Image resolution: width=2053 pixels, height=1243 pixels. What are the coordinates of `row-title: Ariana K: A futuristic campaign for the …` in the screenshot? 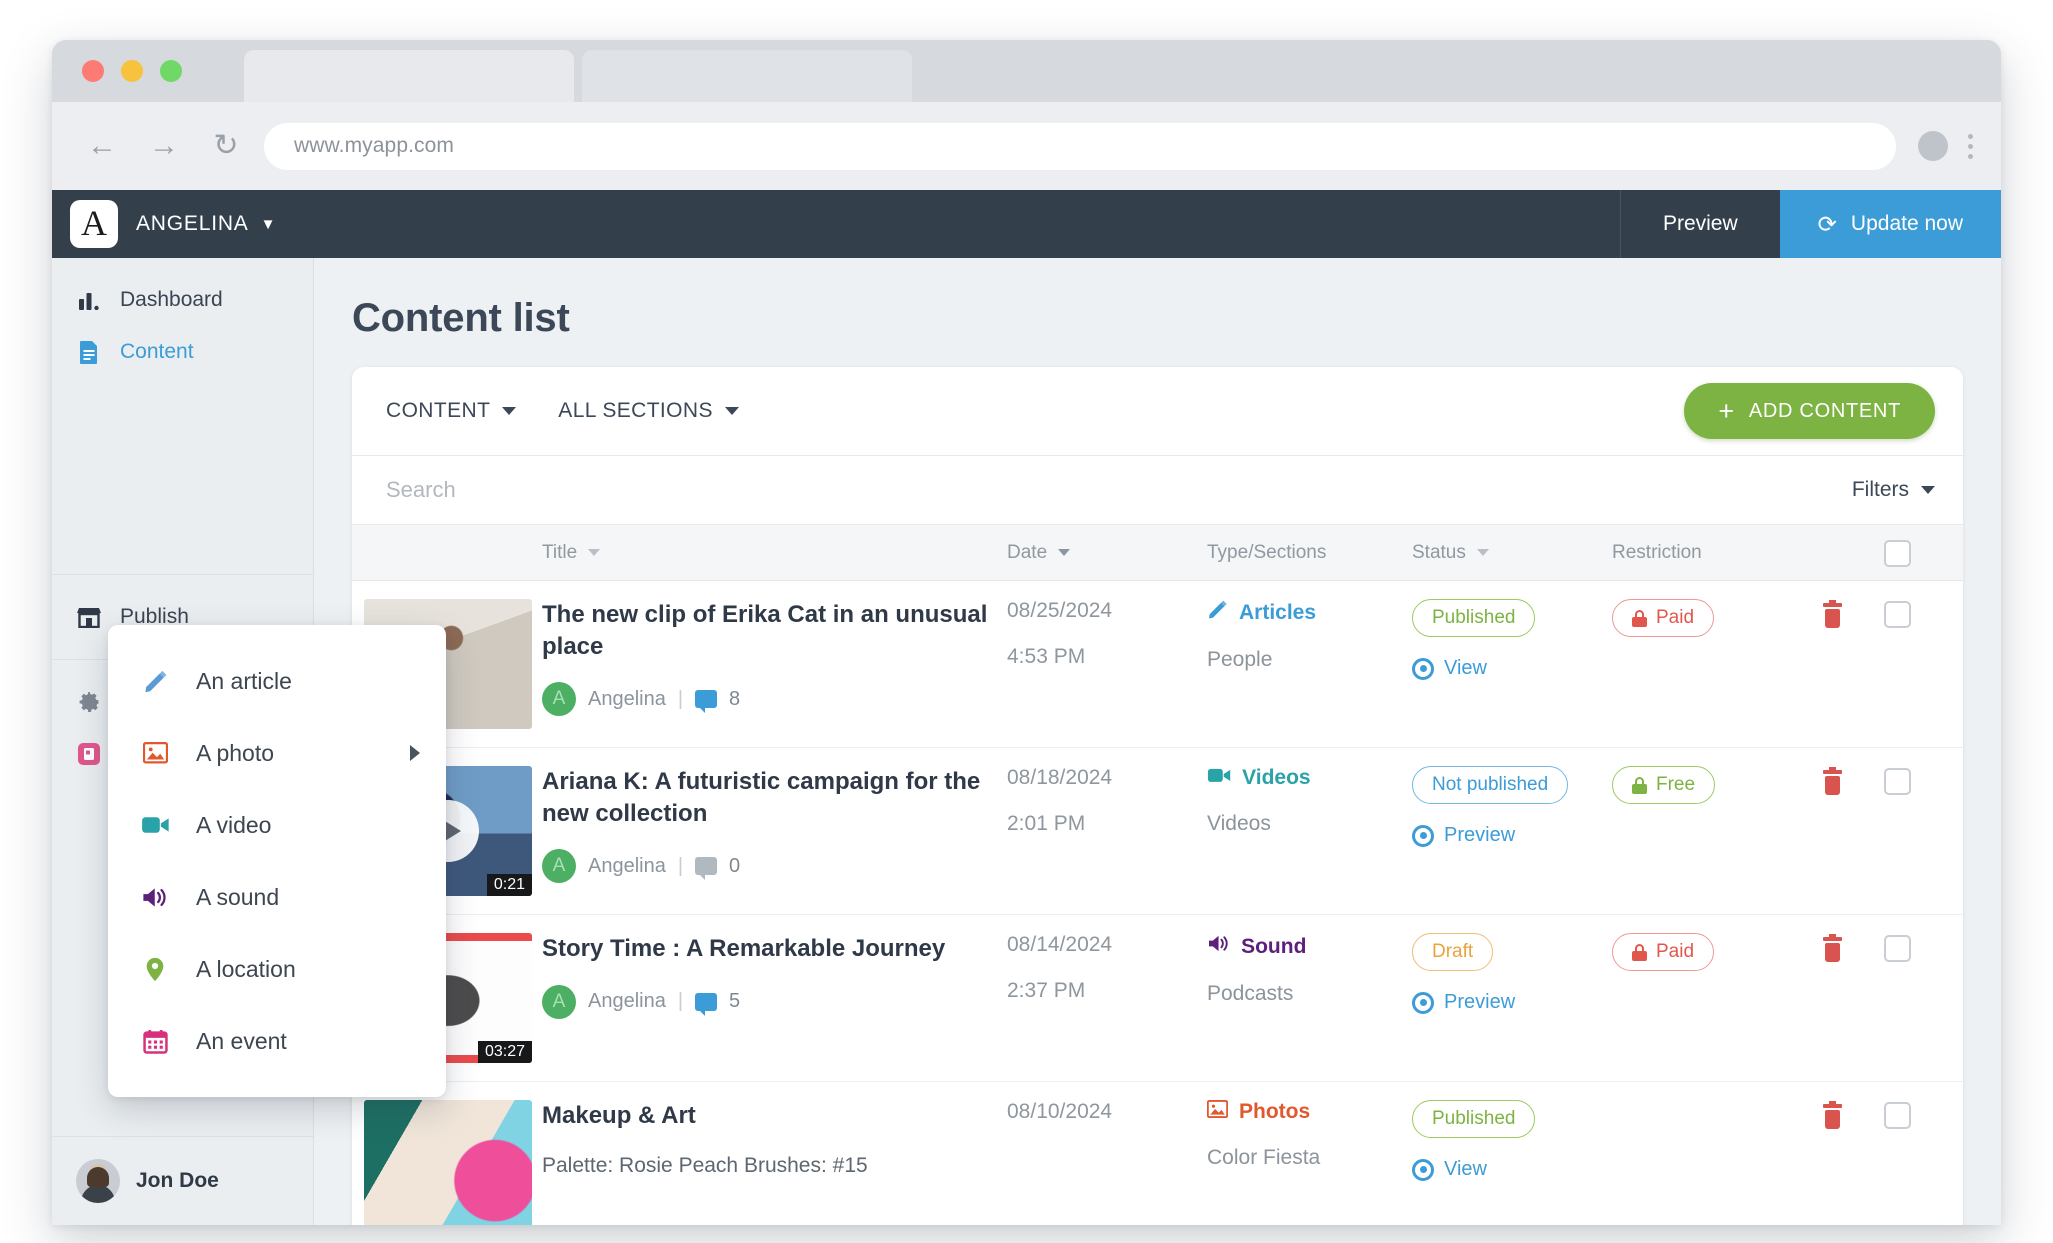 It's located at (774, 797).